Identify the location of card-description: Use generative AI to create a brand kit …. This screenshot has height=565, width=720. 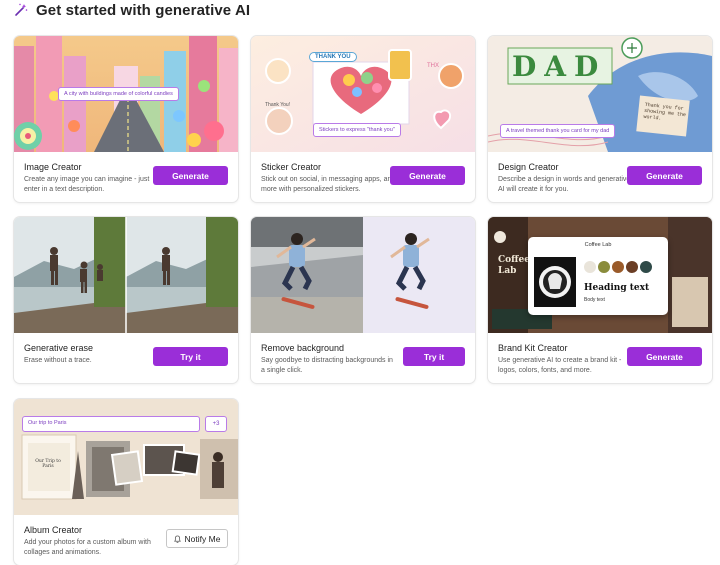
(560, 365).